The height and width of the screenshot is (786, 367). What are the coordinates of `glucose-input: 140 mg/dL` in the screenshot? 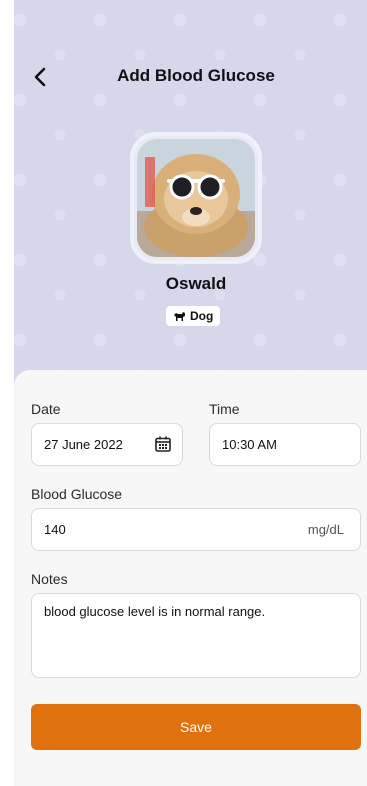 It's located at (196, 529).